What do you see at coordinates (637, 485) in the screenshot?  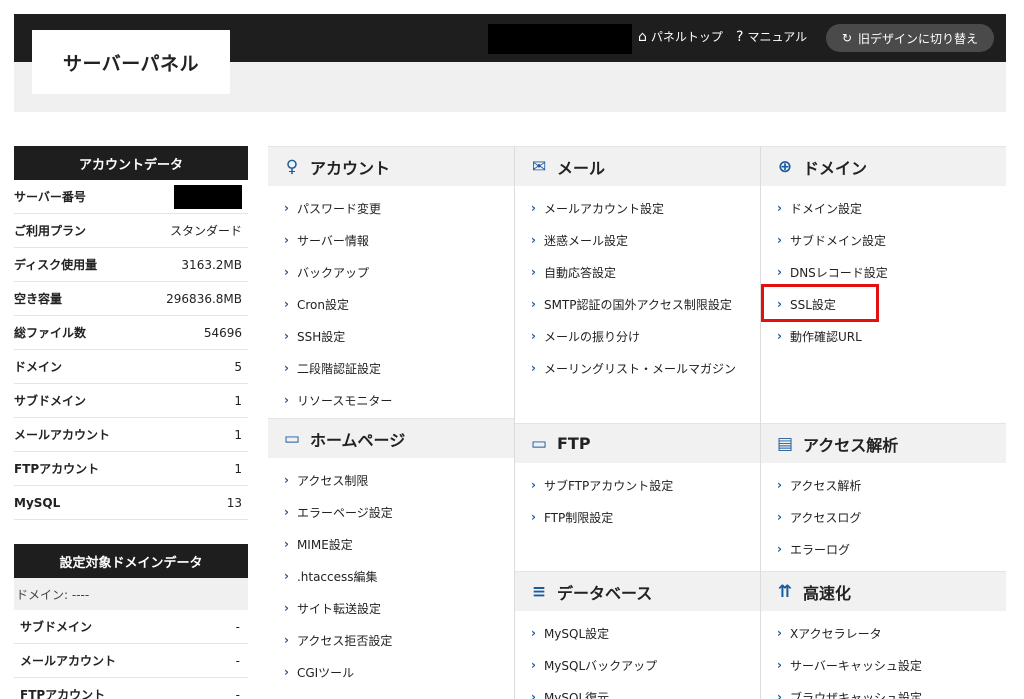 I see `menu-item-sub-ftp: › サブFTPアカウント設定` at bounding box center [637, 485].